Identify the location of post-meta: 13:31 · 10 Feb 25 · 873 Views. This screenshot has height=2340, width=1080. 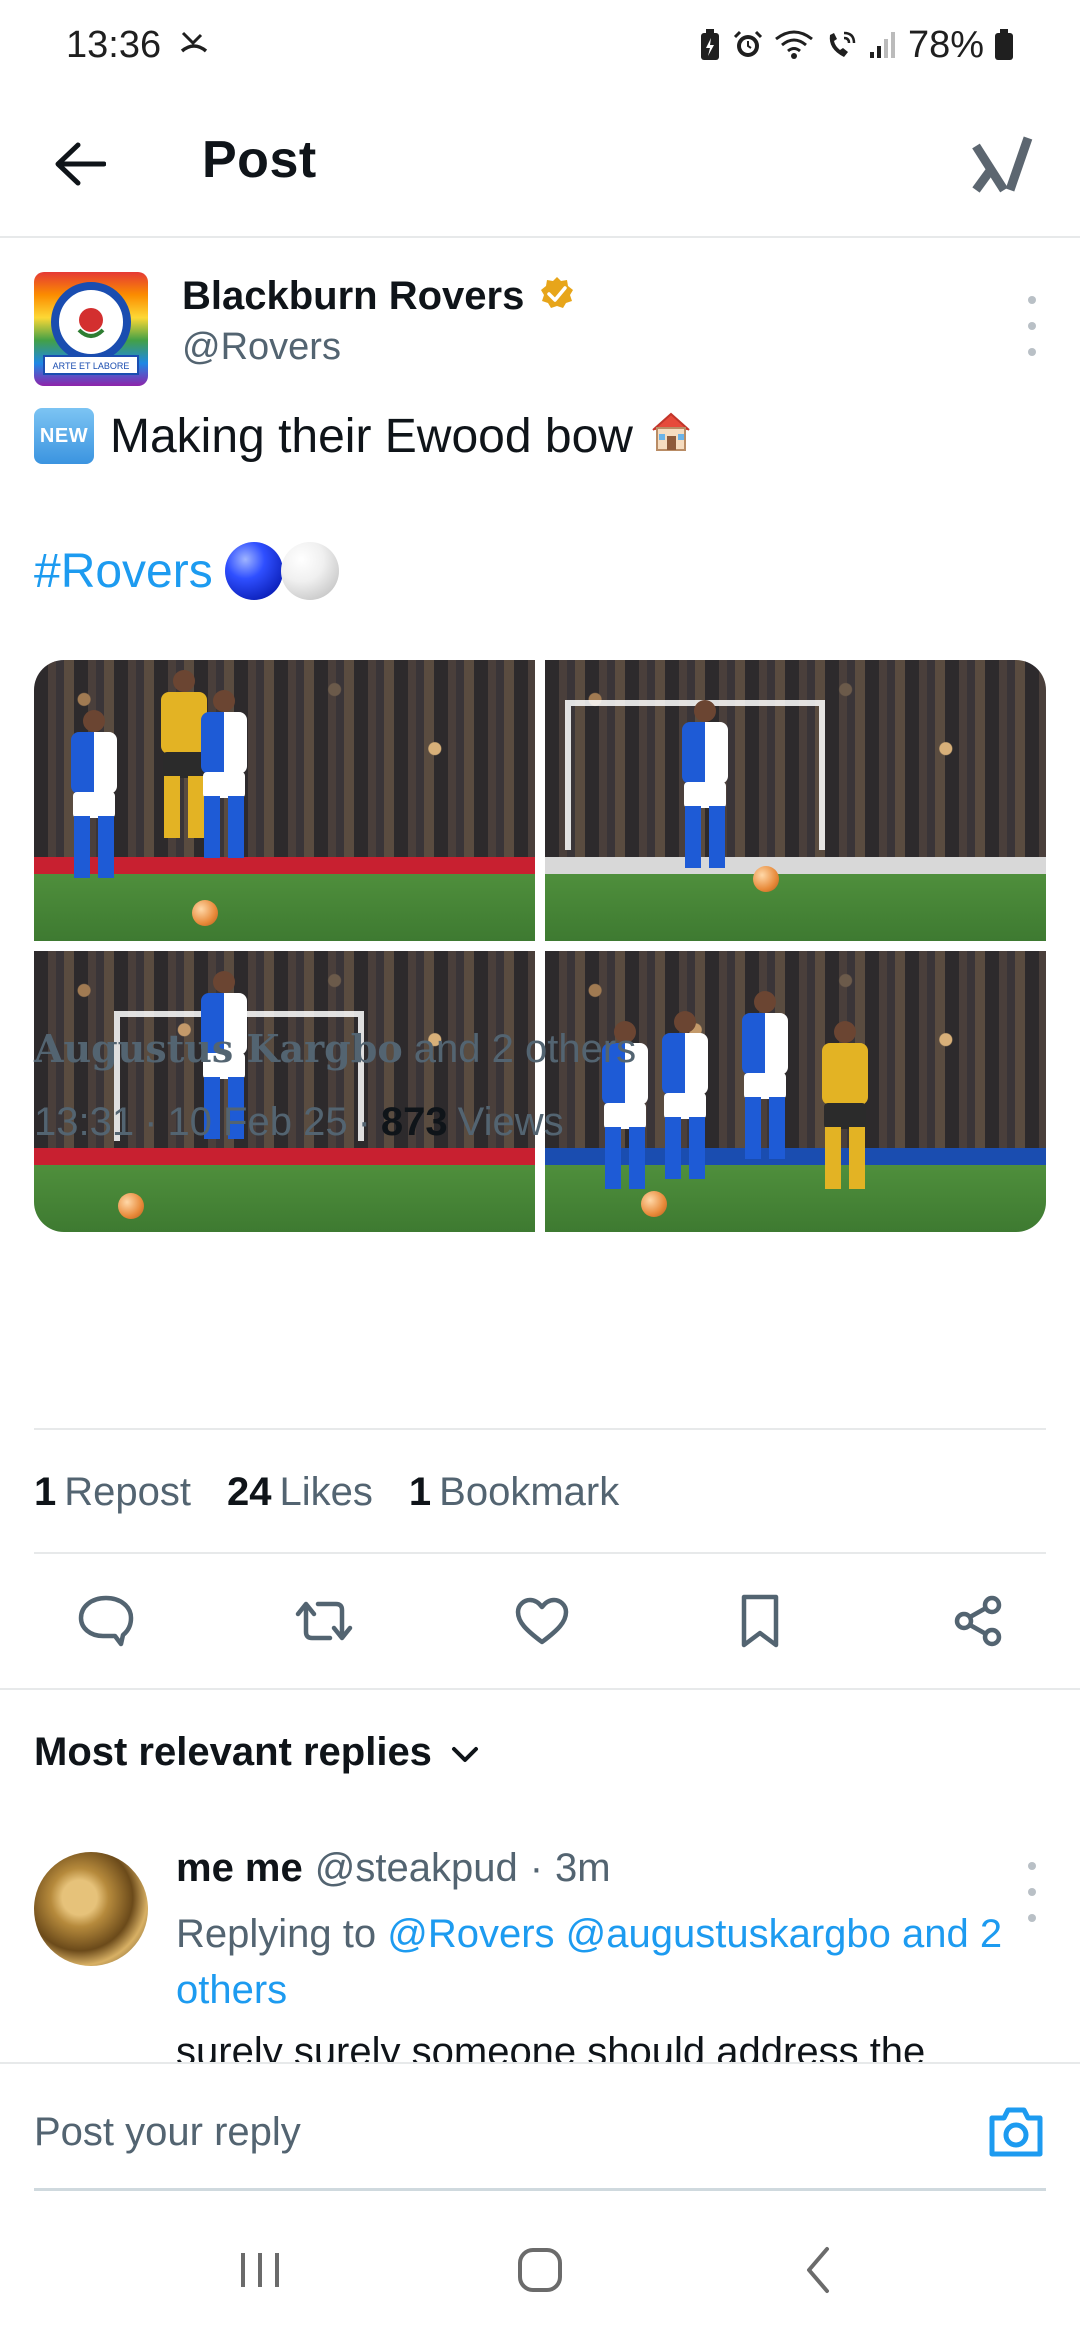
(299, 1122).